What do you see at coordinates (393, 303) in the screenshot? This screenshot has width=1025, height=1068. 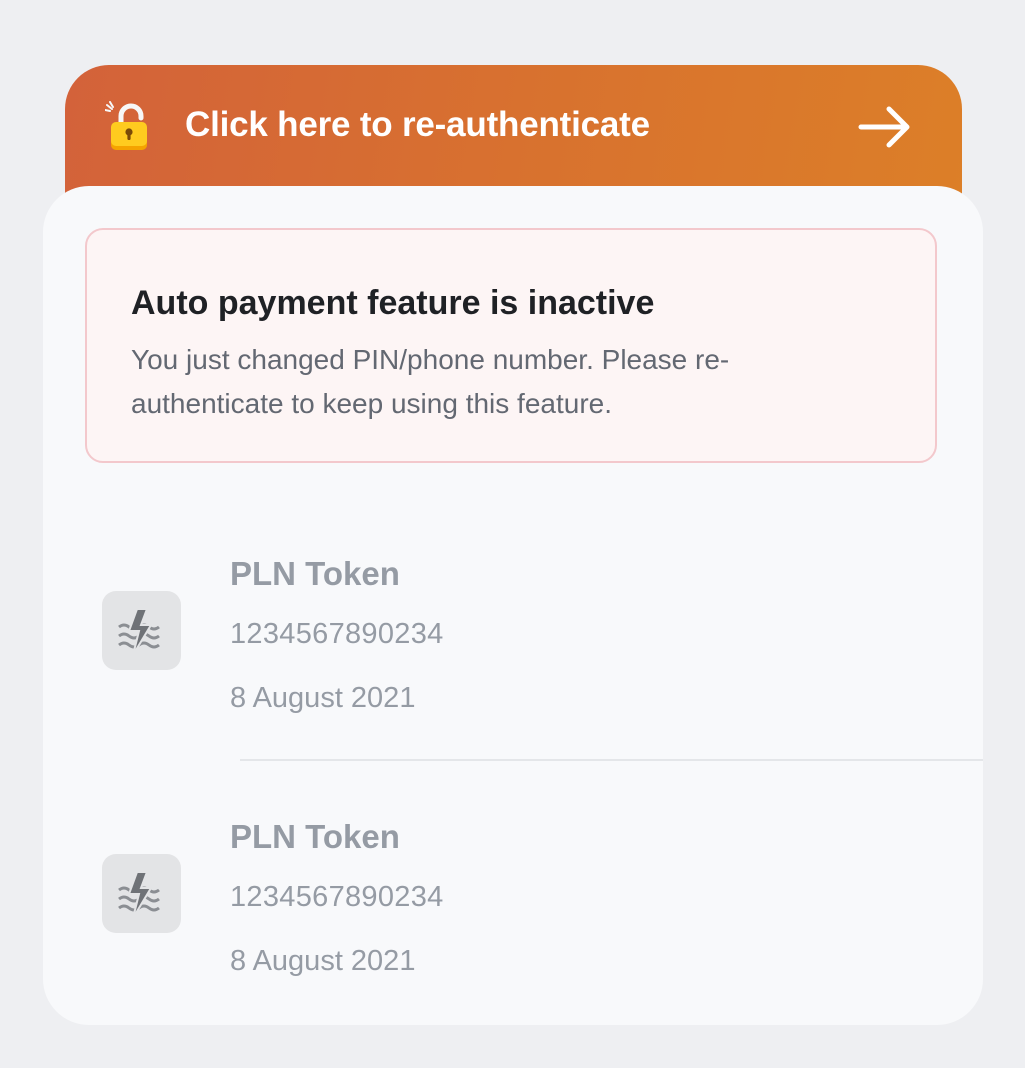 I see `alert-title: Auto payment feature is inactive` at bounding box center [393, 303].